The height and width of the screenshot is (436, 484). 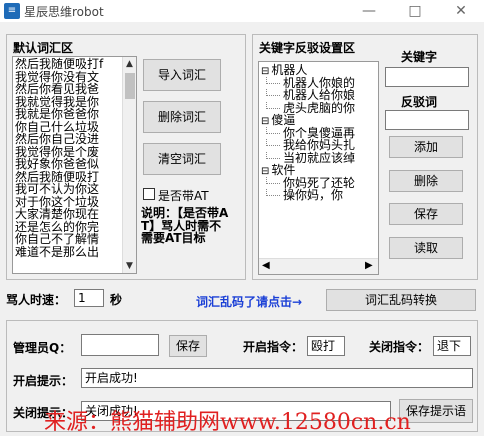 I want to click on keyword-label: 关键字, so click(x=419, y=57).